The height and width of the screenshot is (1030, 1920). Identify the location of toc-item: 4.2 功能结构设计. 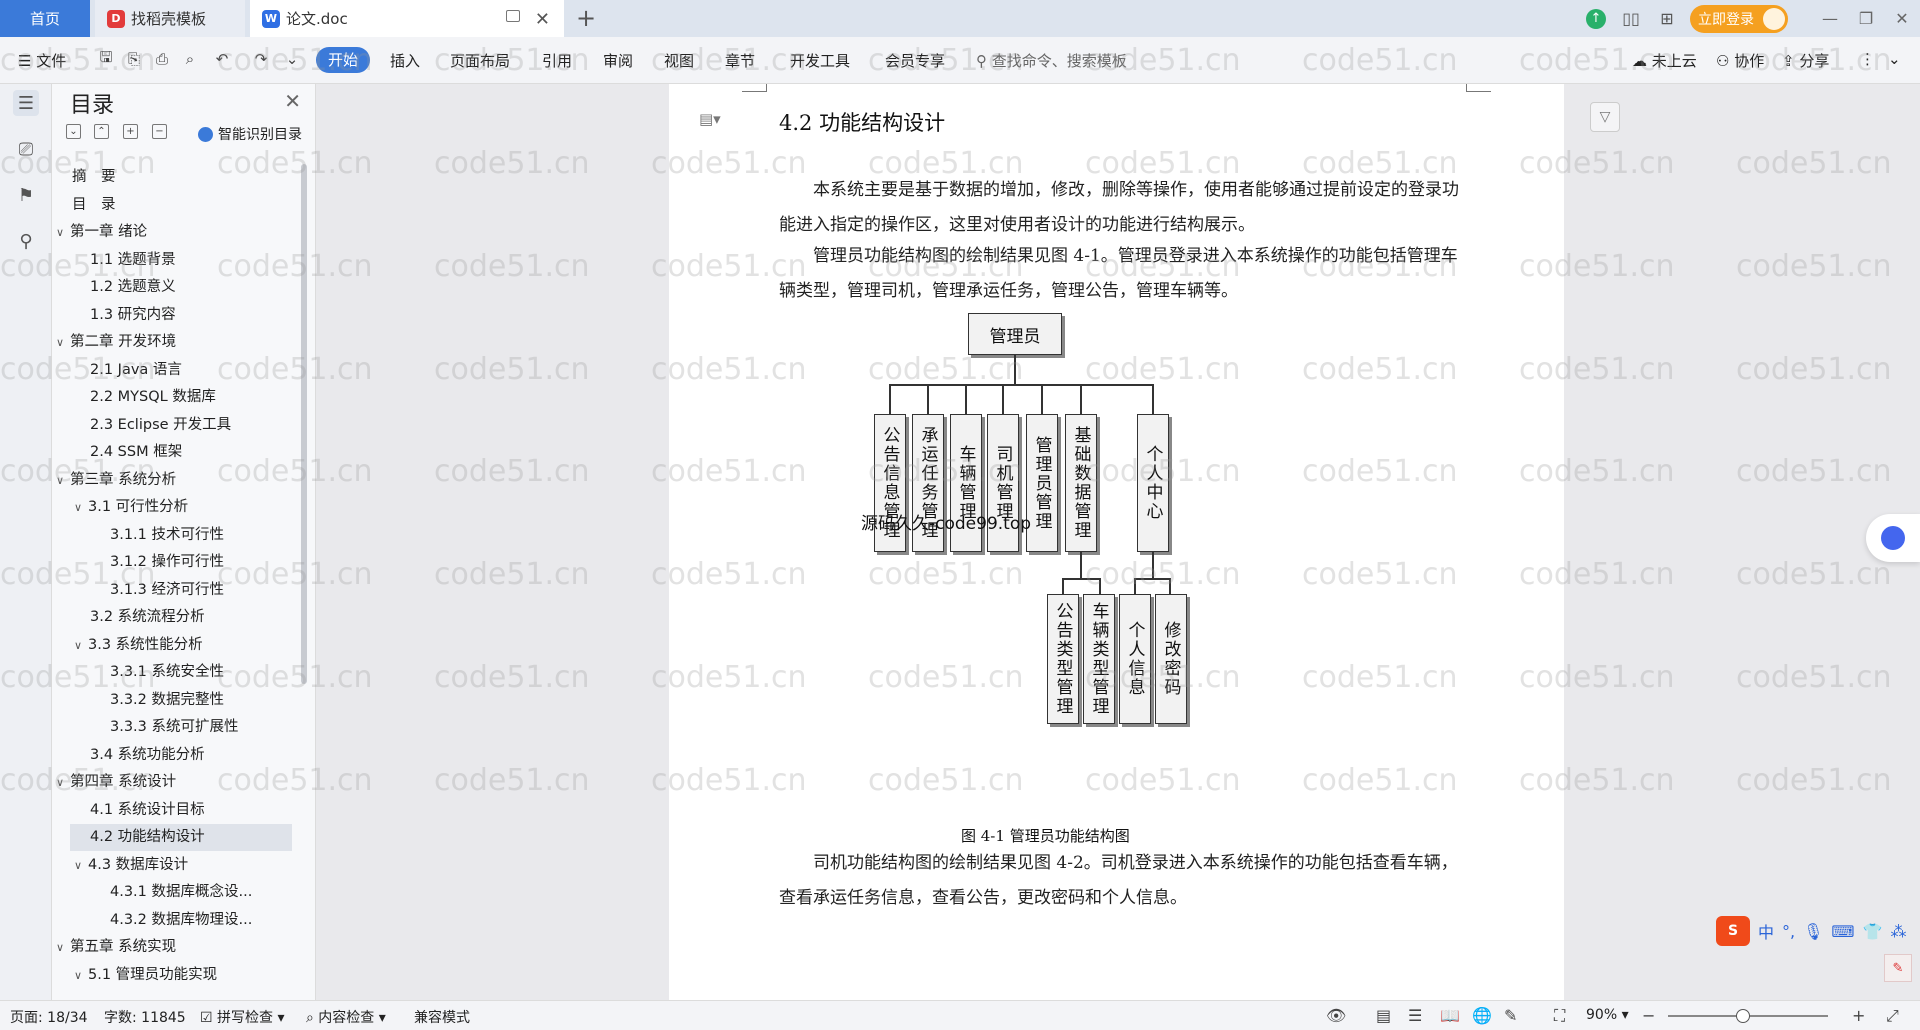
(181, 837).